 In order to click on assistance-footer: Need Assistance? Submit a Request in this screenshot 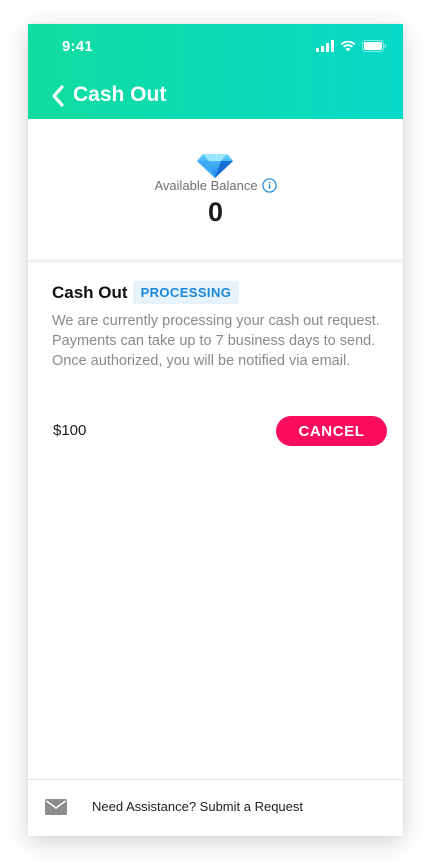, I will do `click(215, 807)`.